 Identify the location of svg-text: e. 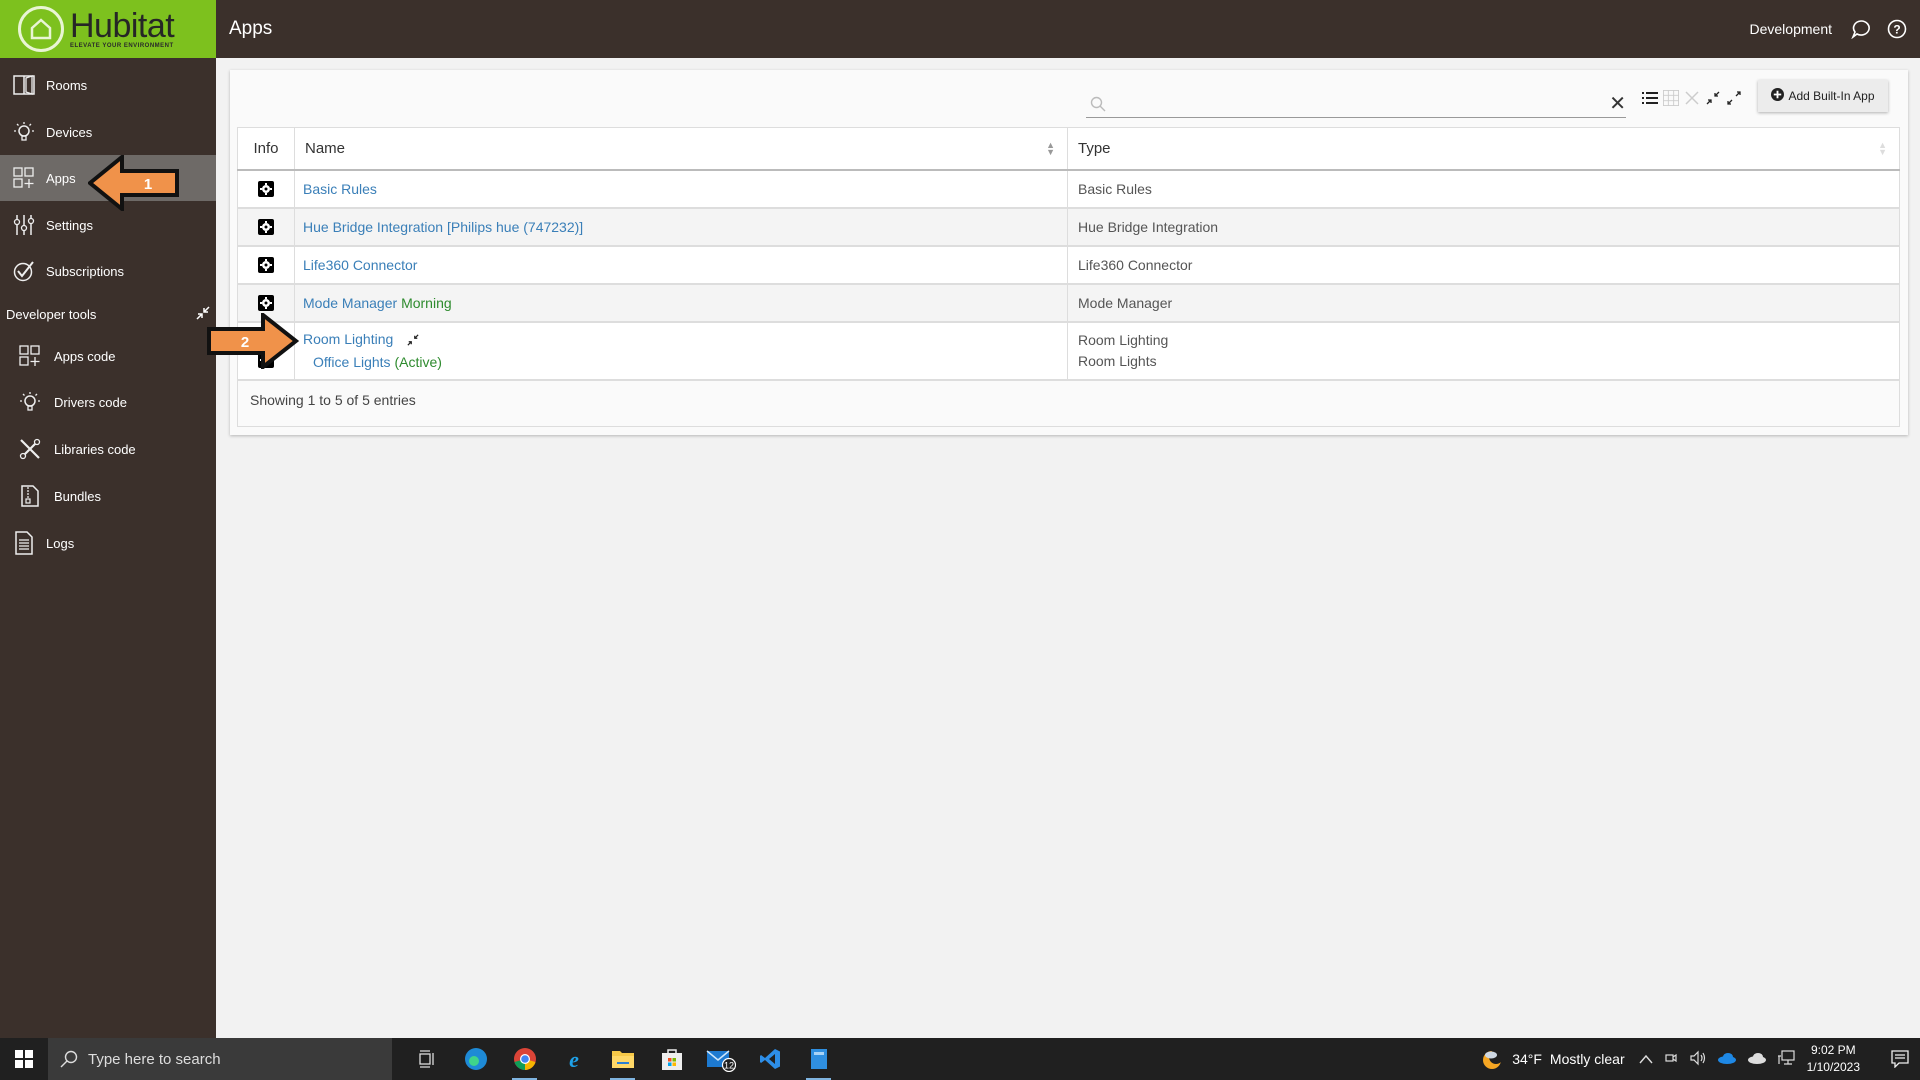
(574, 1059).